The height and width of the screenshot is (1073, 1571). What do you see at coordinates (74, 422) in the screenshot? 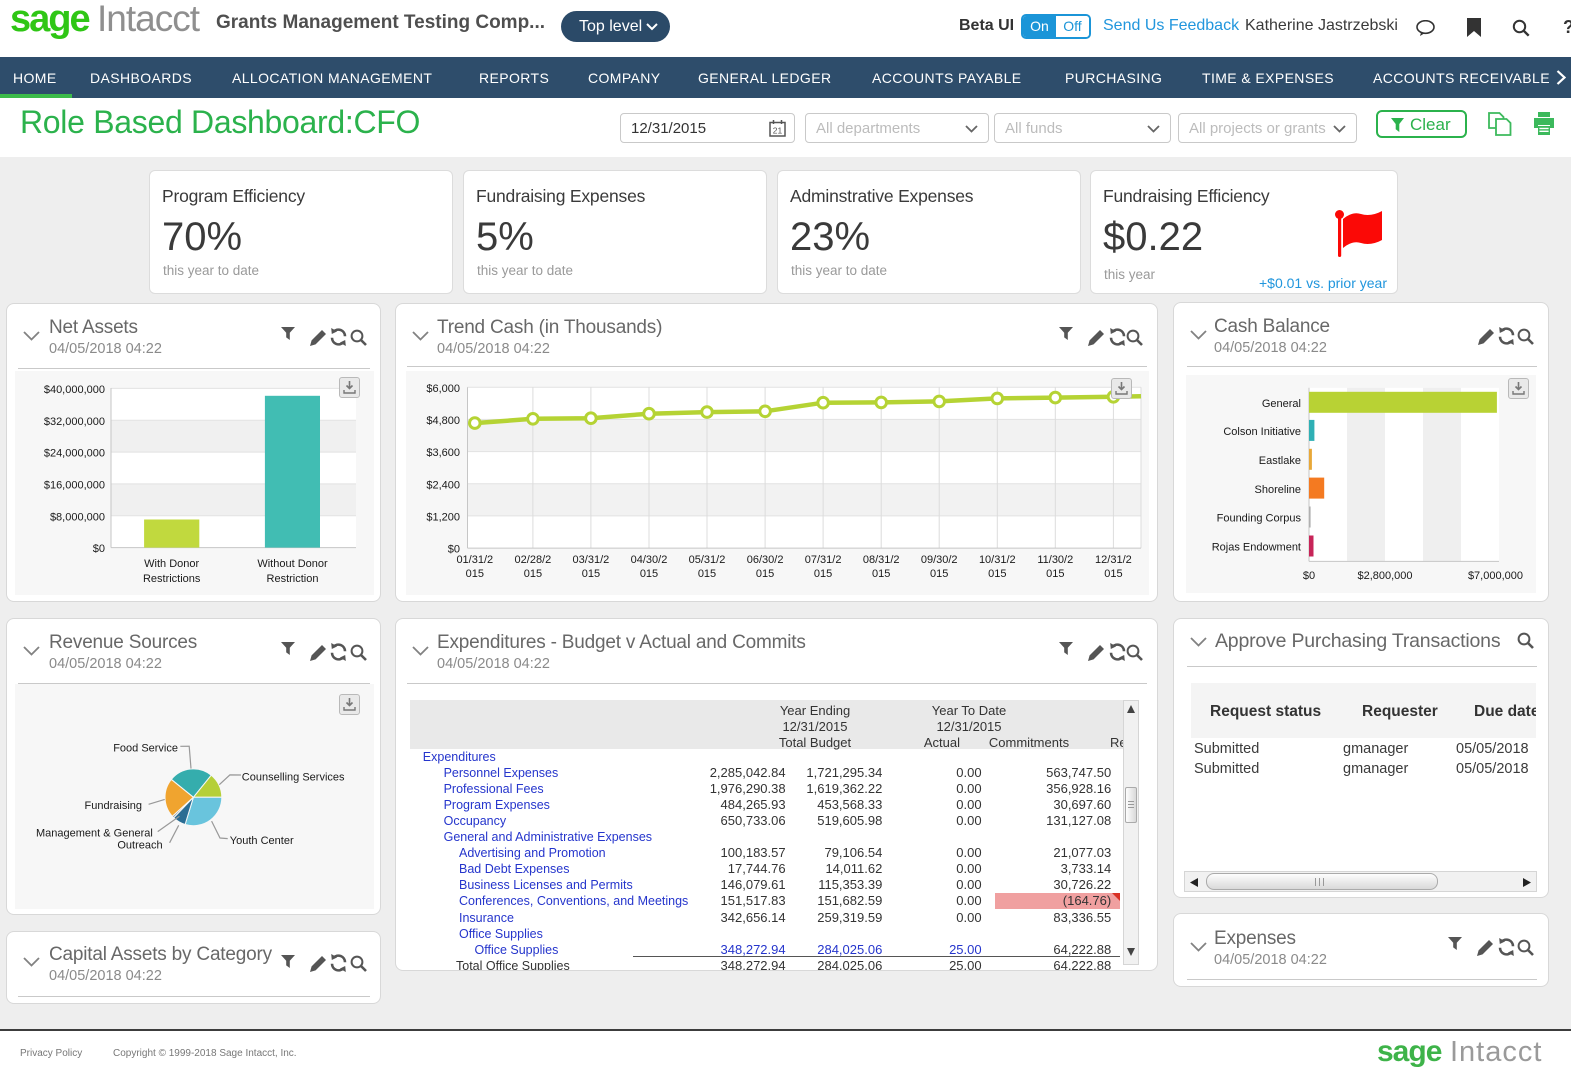
I see `svg-text: $32,000,000` at bounding box center [74, 422].